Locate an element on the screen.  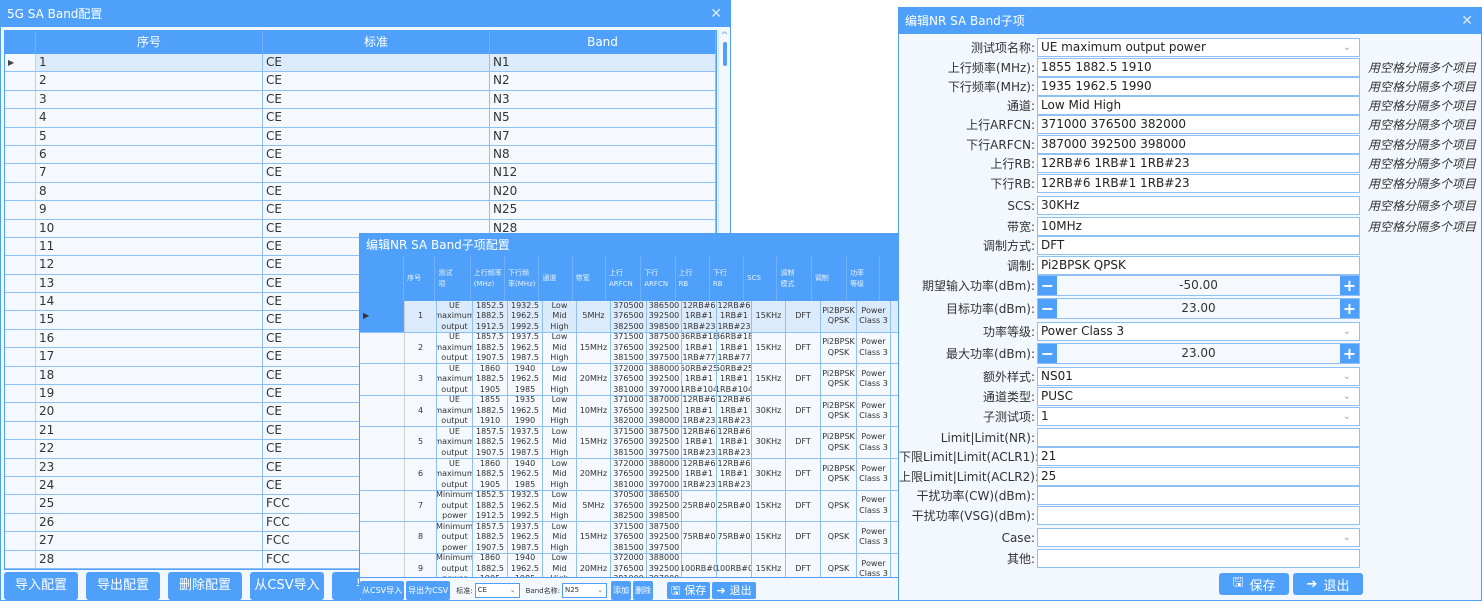
table-row: 8 CE N20 is located at coordinates (360, 192).